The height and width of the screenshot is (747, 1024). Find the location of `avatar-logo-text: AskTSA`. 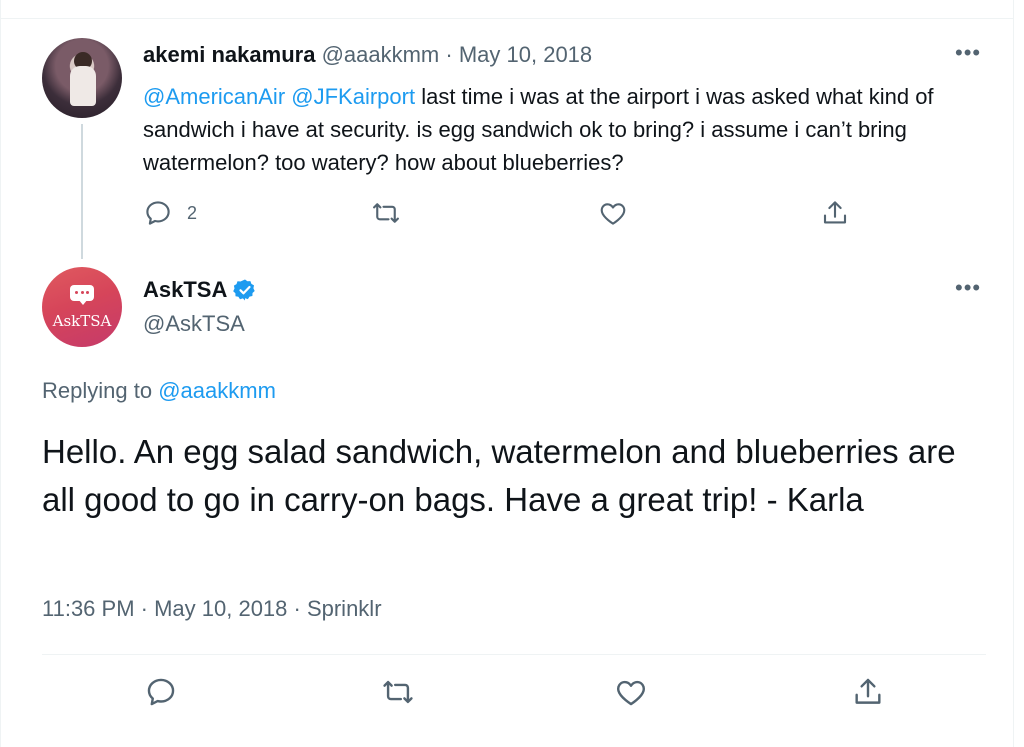

avatar-logo-text: AskTSA is located at coordinates (82, 321).